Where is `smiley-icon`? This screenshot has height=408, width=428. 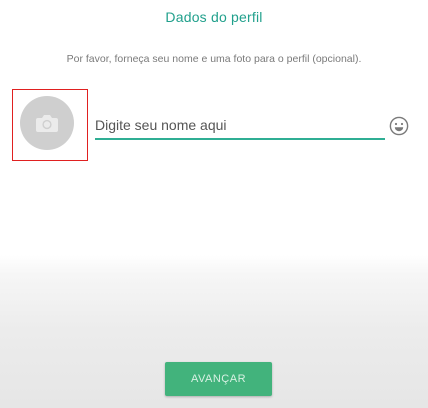
smiley-icon is located at coordinates (399, 126).